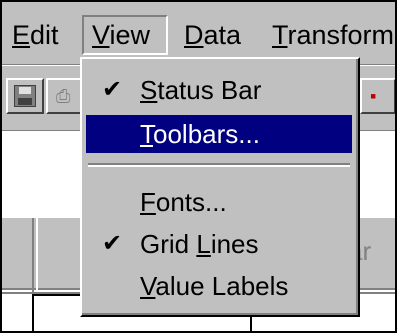  I want to click on column-divider-highlight, so click(37, 255).